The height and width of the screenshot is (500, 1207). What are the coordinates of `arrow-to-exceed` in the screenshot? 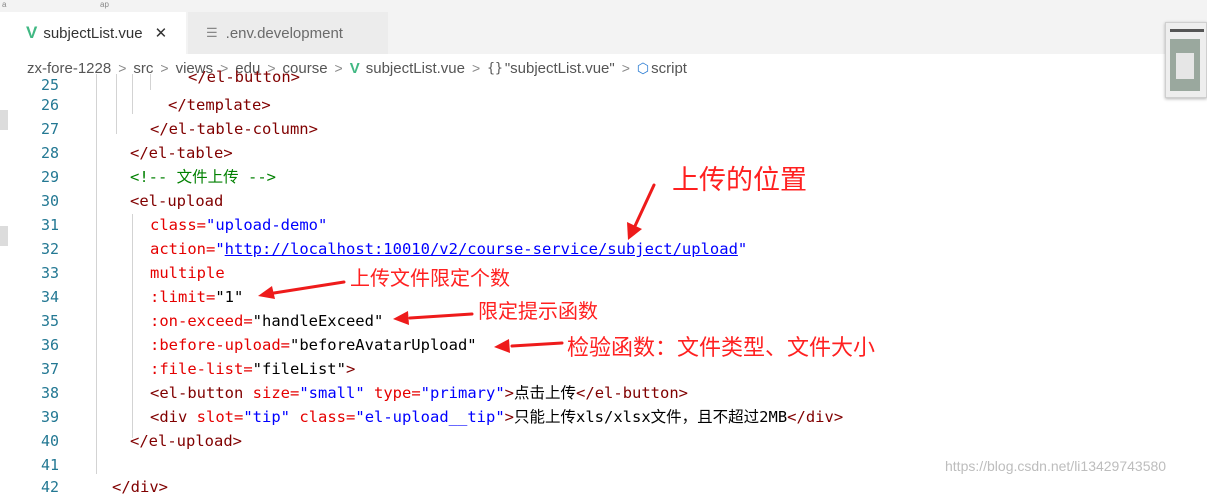 It's located at (433, 318).